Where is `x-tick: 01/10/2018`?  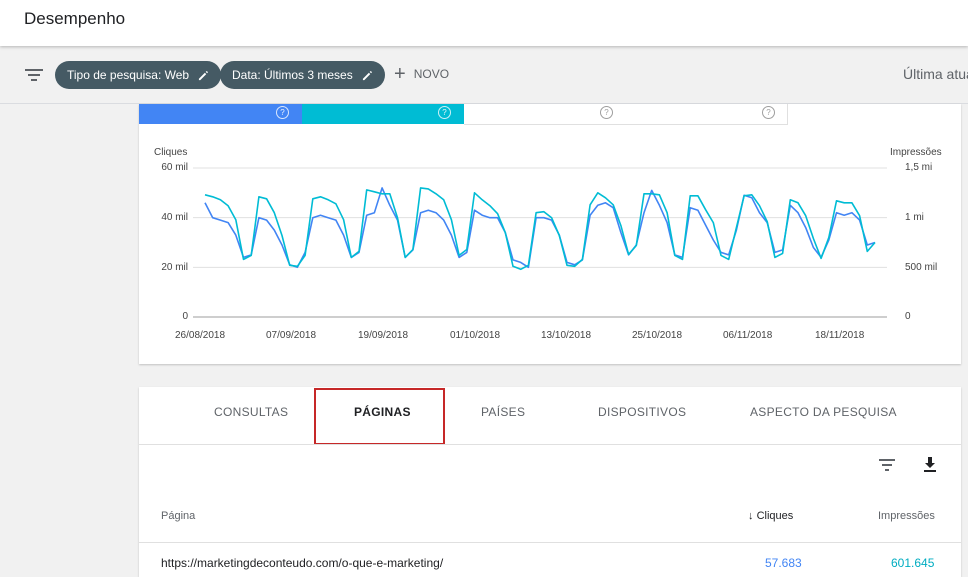
x-tick: 01/10/2018 is located at coordinates (475, 335).